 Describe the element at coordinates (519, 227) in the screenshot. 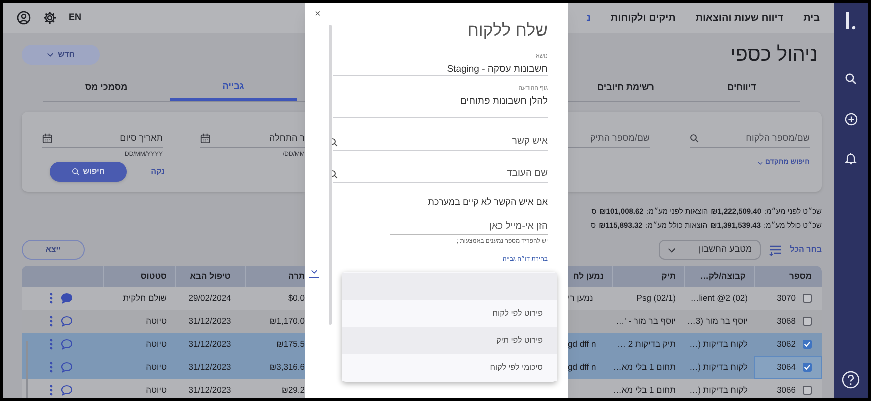

I see `placeholder-text: הזן אי-מייל כאן` at that location.